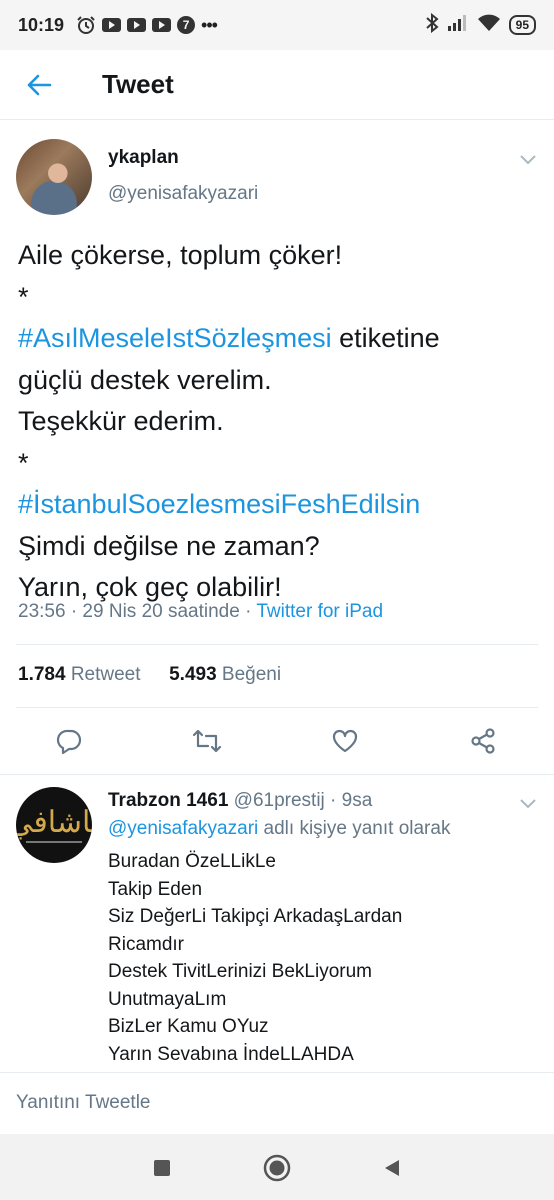 This screenshot has width=554, height=1200. Describe the element at coordinates (255, 916) in the screenshot. I see `reply-line: Siz DeğerLi Takipçi ArkadaşLardan` at that location.